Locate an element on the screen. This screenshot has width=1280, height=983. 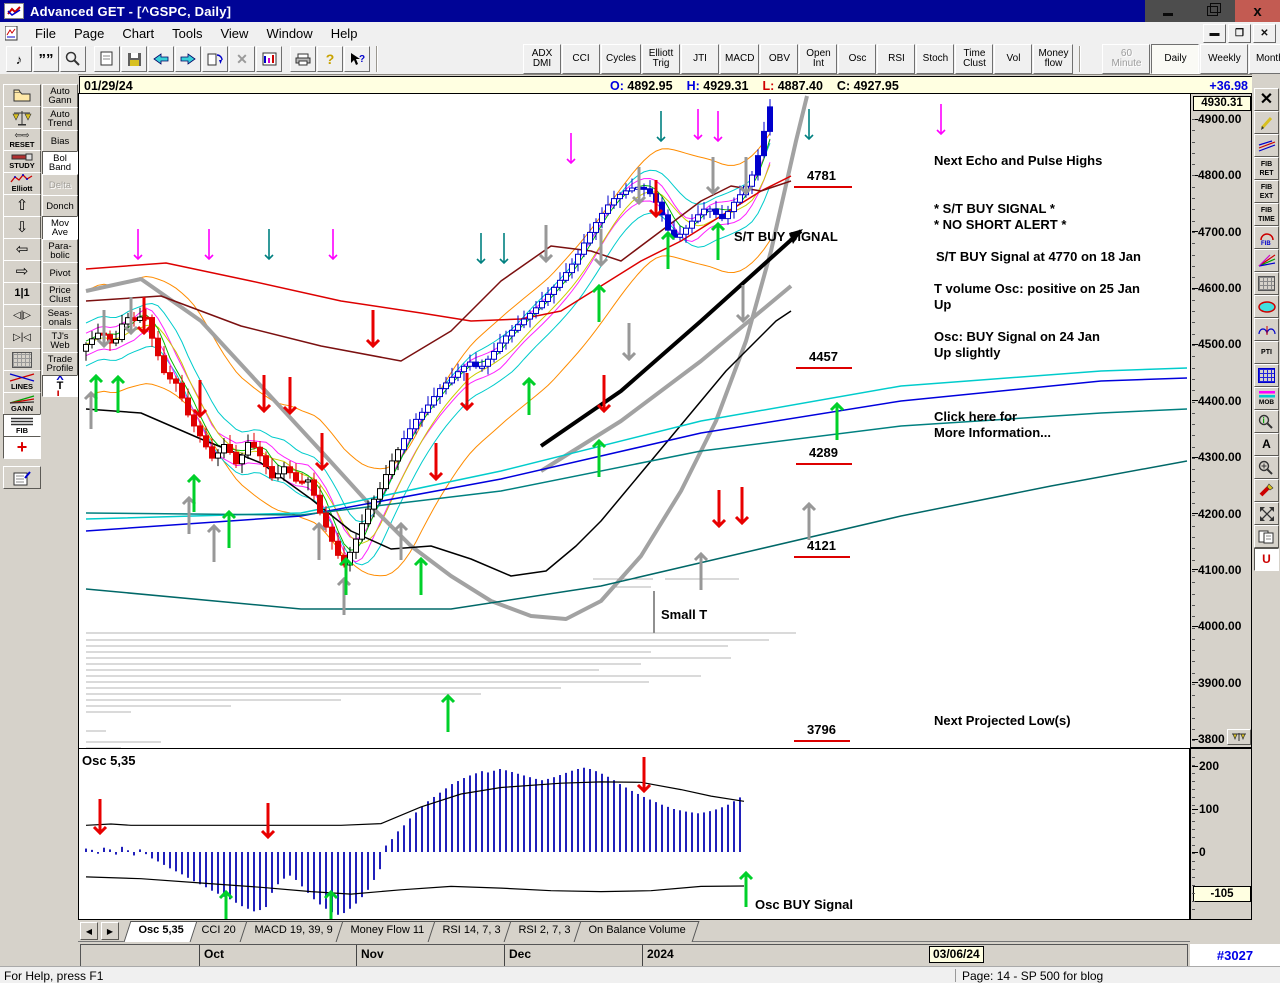
menu-help: Help is located at coordinates (344, 33).